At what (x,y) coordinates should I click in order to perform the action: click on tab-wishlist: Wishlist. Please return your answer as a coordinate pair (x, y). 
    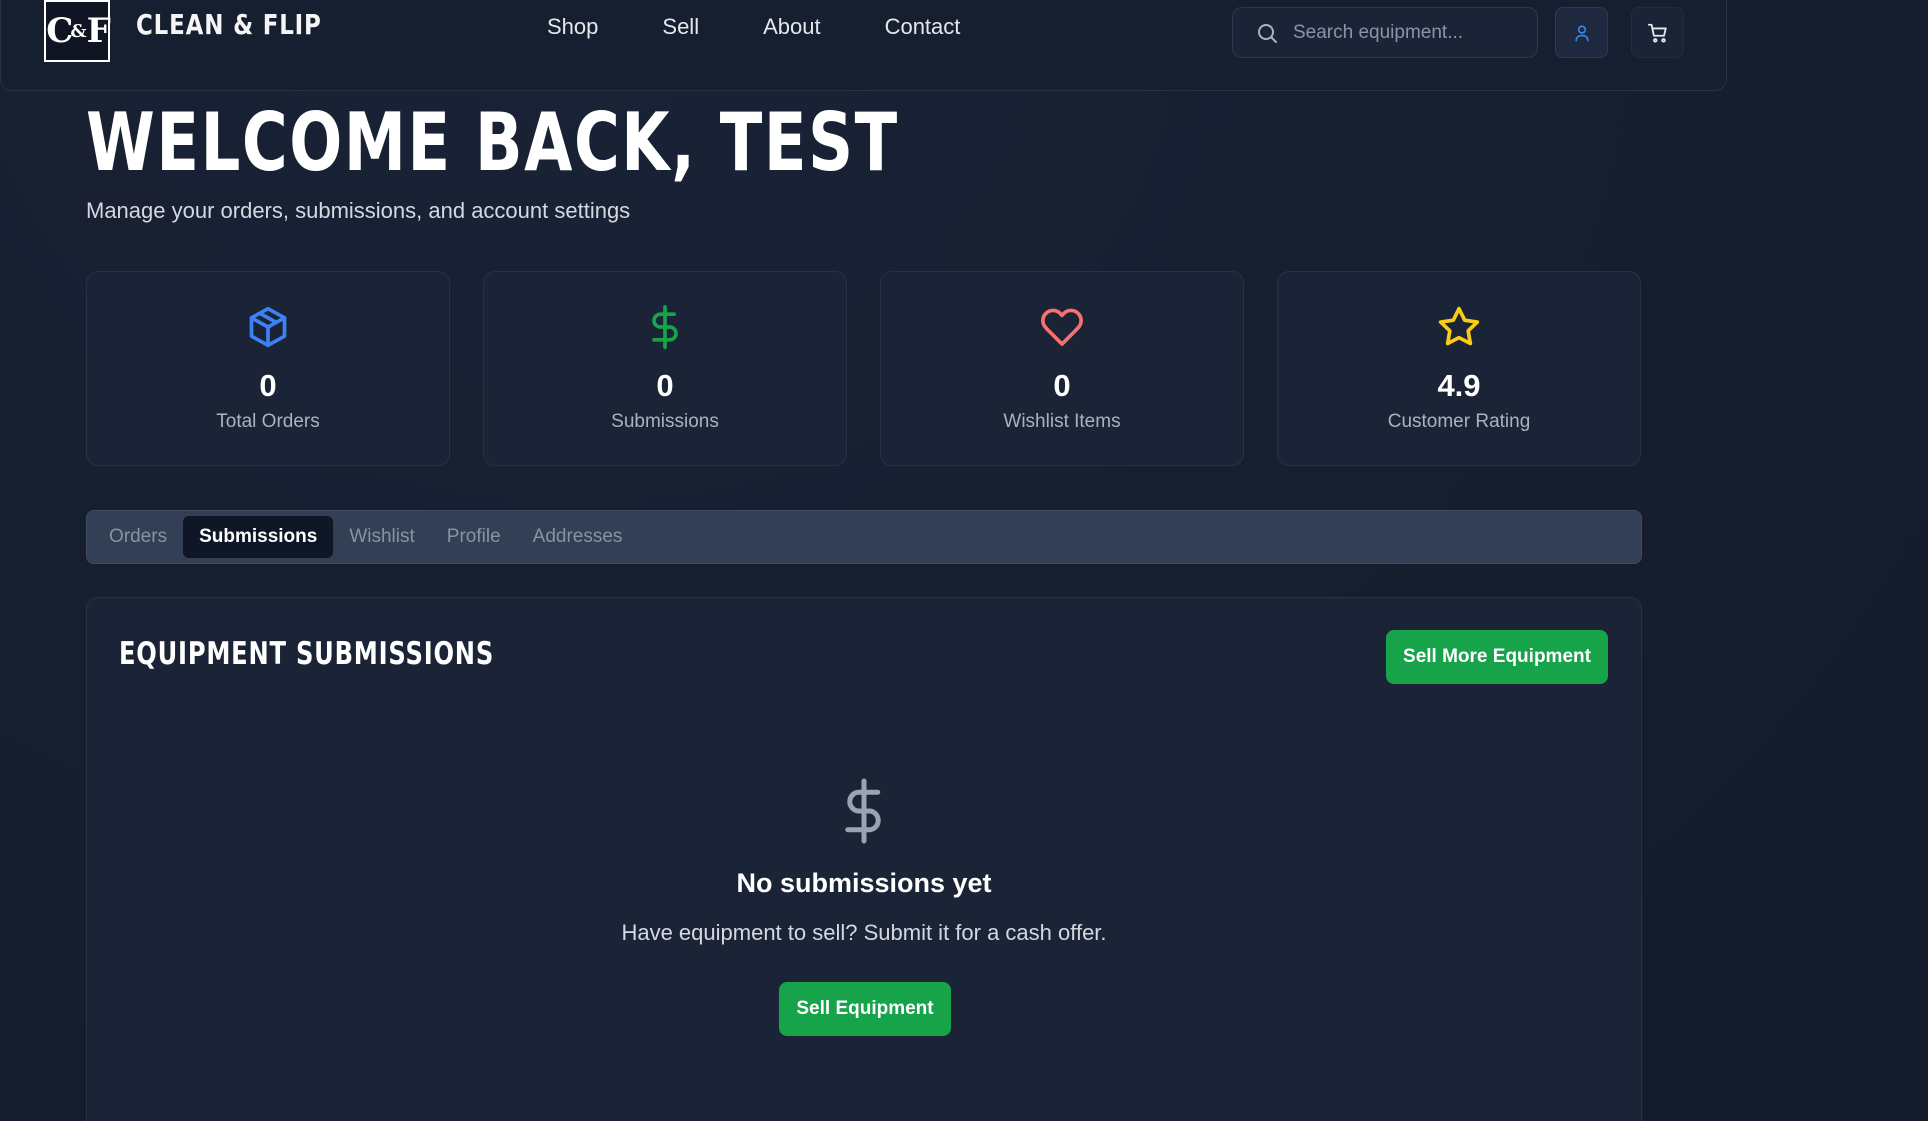
    Looking at the image, I should click on (381, 537).